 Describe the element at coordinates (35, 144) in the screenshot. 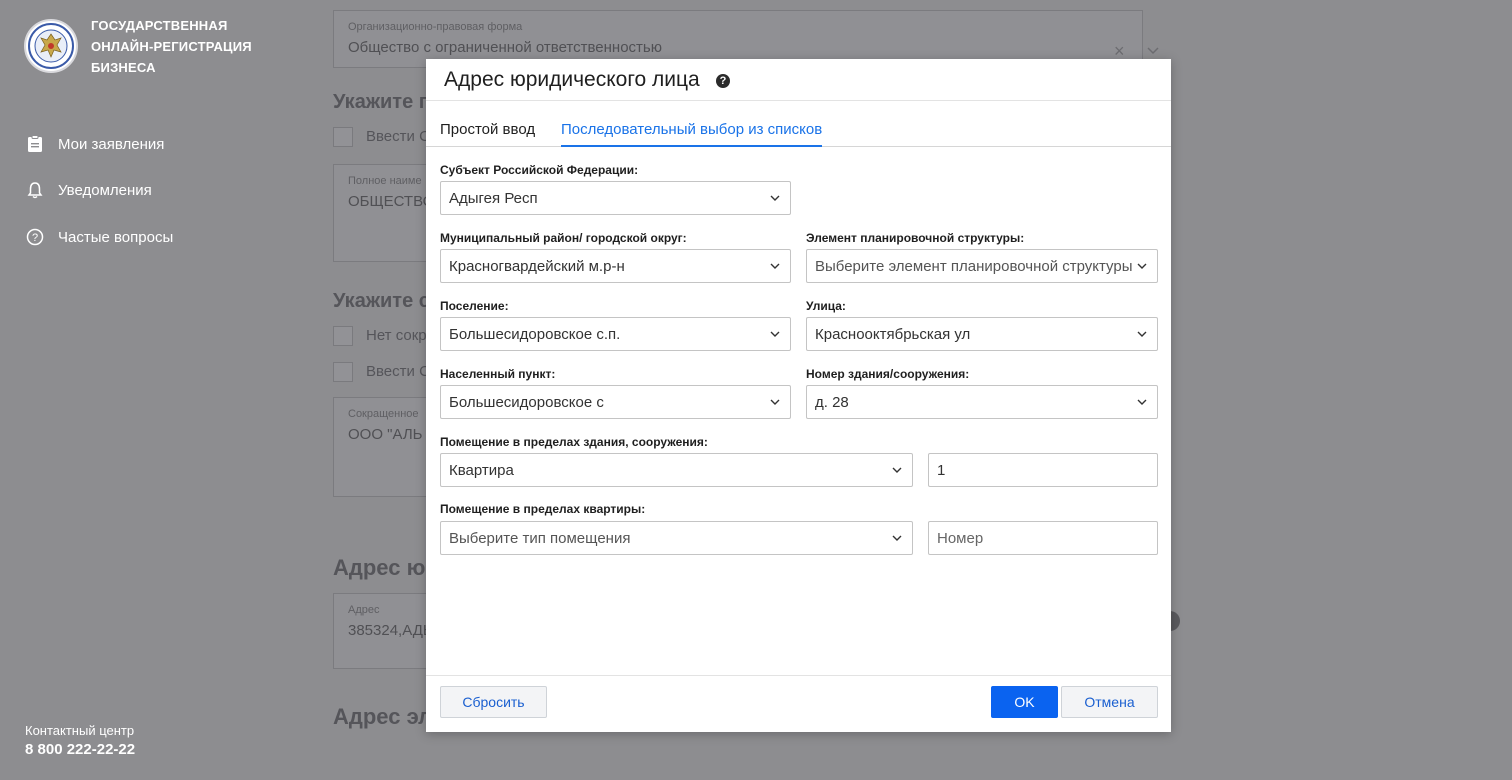

I see `clipboard-icon` at that location.